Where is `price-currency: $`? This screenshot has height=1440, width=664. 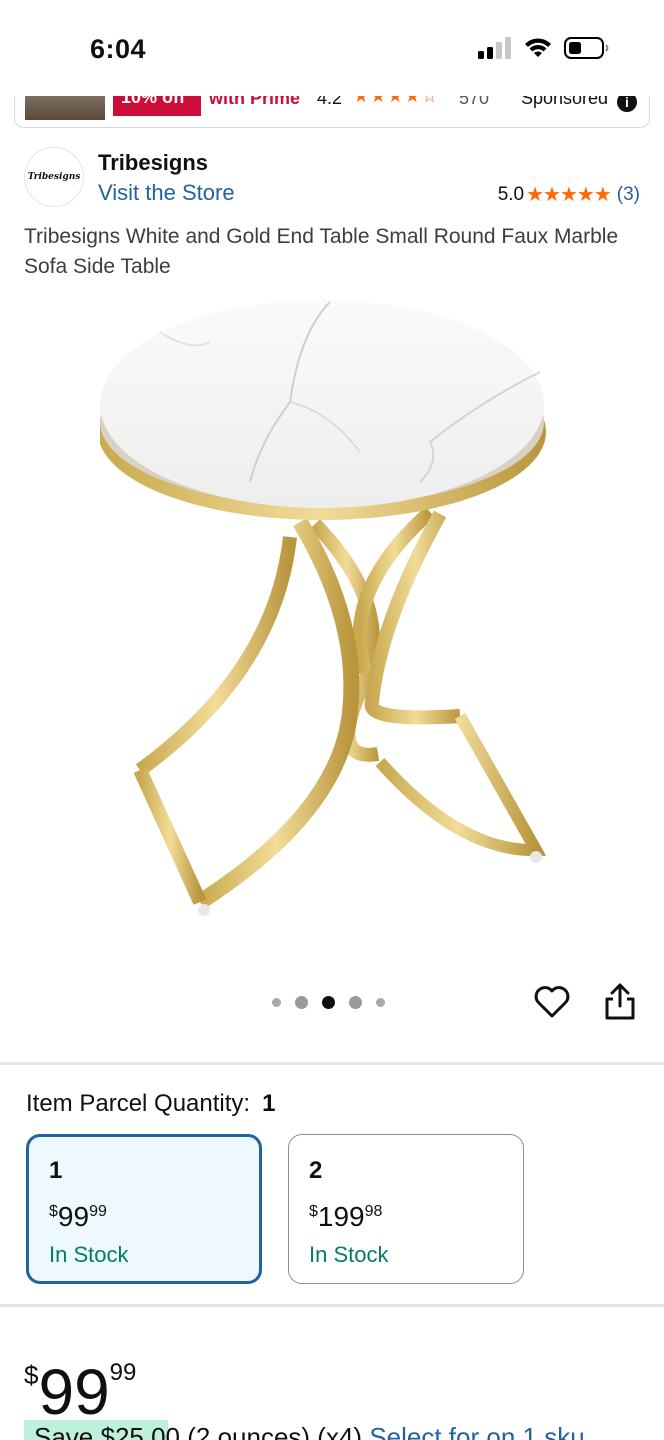
price-currency: $ is located at coordinates (31, 1375).